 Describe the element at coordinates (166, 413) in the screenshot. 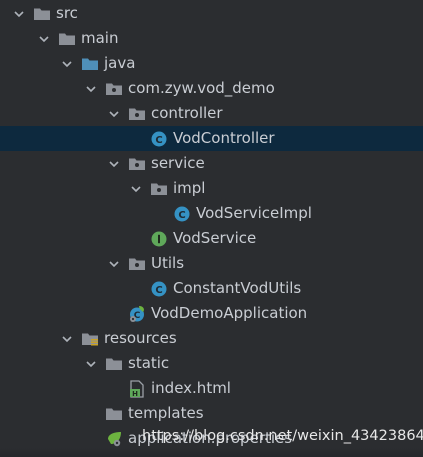

I see `tree-item-label: templates` at that location.